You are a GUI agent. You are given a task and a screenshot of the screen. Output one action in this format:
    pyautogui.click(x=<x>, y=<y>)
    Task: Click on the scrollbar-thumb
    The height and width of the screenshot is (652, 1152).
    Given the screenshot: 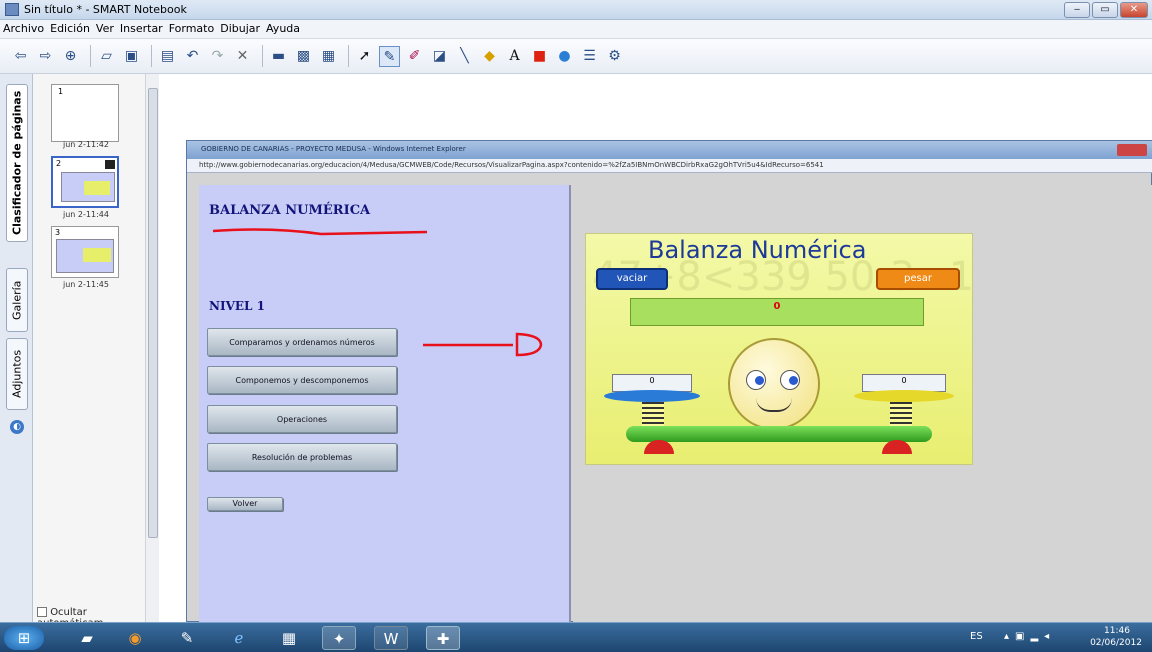 What is the action you would take?
    pyautogui.click(x=153, y=313)
    